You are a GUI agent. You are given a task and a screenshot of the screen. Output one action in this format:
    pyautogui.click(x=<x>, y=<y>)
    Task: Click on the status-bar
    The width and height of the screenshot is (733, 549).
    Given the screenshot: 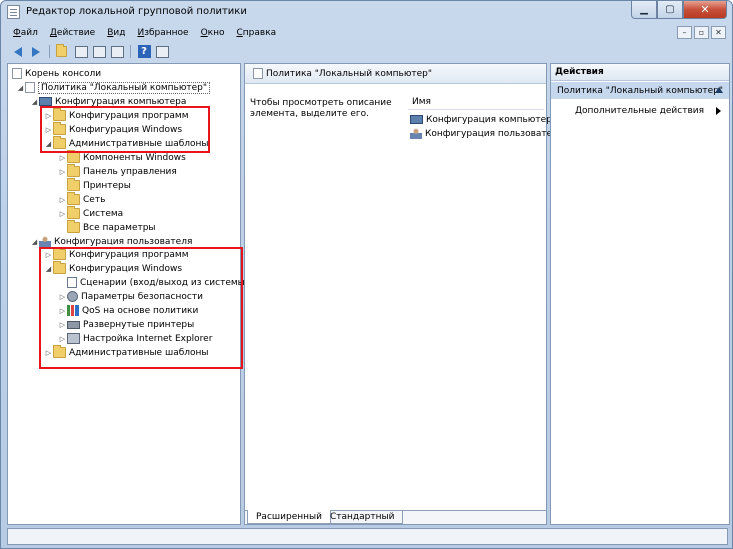 What is the action you would take?
    pyautogui.click(x=367, y=536)
    